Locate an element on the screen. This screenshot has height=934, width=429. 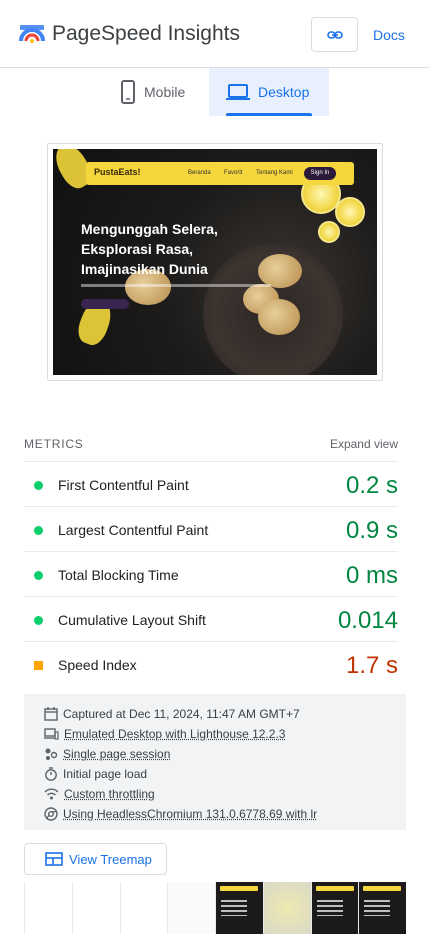
metric-label: First Contentful Paint is located at coordinates (123, 485).